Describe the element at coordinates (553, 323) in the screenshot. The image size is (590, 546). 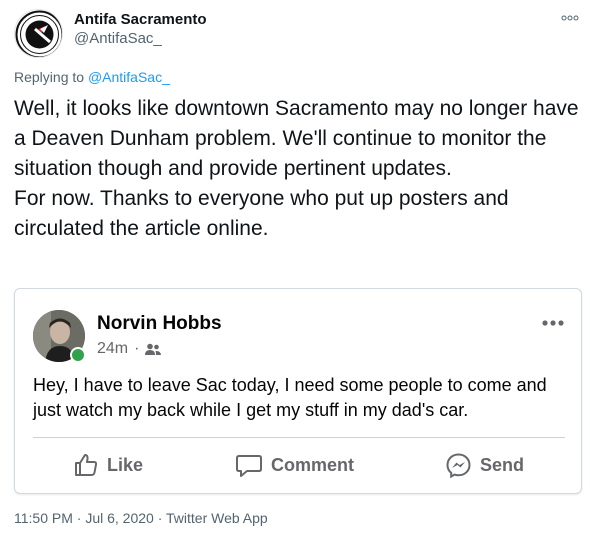
I see `post-more-icon` at that location.